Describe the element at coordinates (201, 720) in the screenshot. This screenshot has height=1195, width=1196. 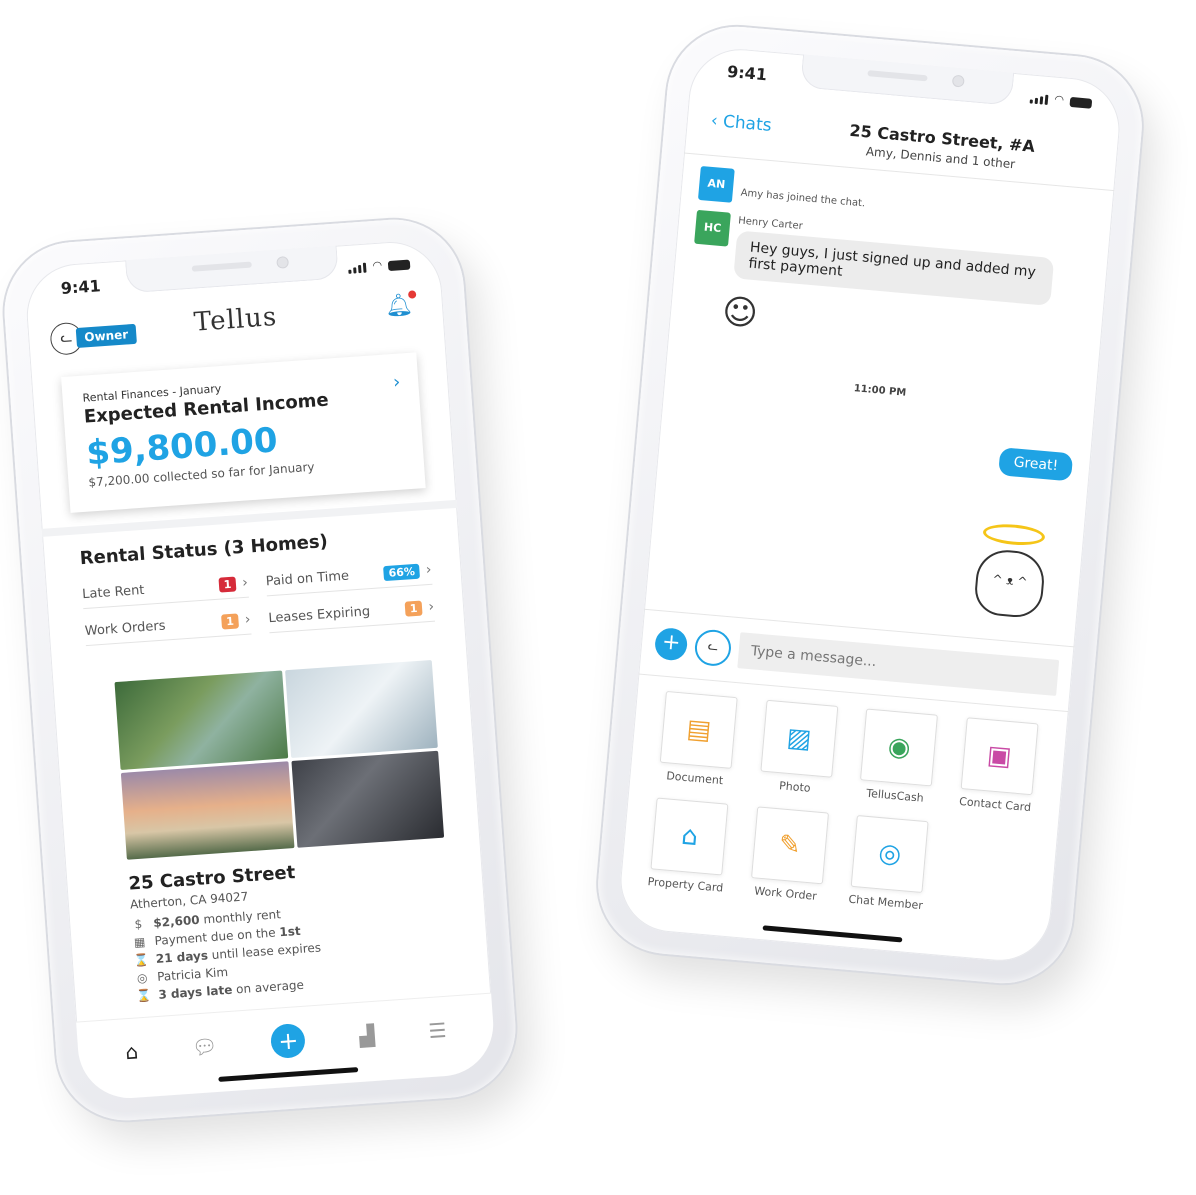
I see `aerial-photo` at that location.